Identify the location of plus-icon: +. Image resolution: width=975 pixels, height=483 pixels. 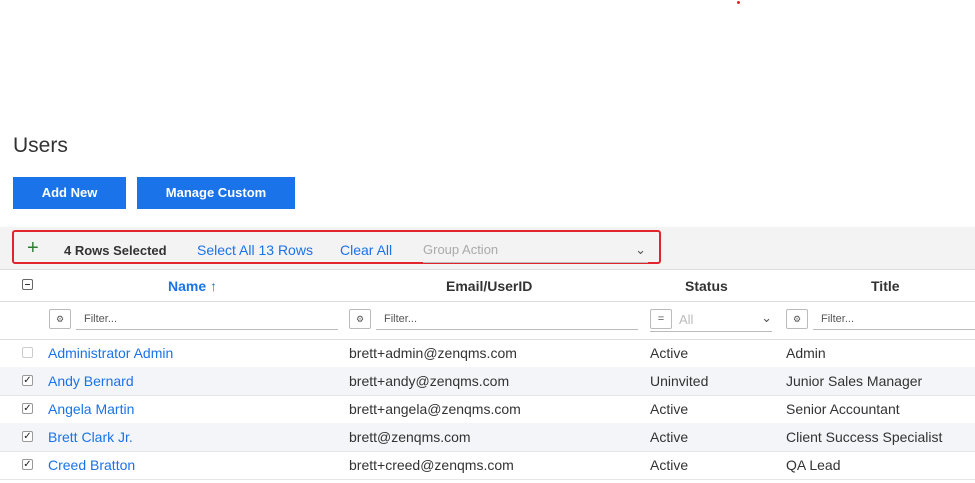
(33, 248).